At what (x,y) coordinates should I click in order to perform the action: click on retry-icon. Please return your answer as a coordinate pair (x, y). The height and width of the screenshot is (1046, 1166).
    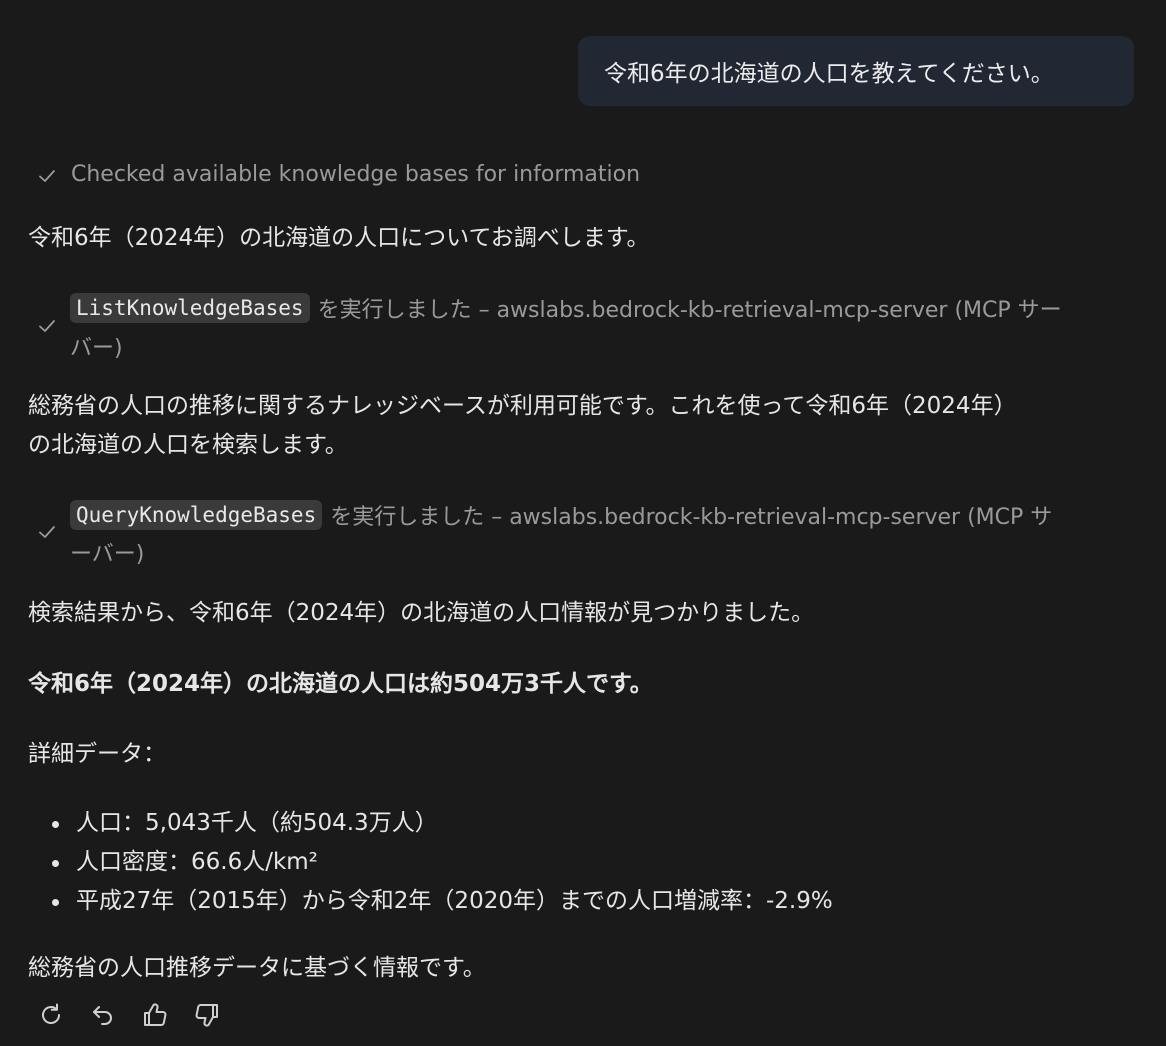
    Looking at the image, I should click on (51, 1017).